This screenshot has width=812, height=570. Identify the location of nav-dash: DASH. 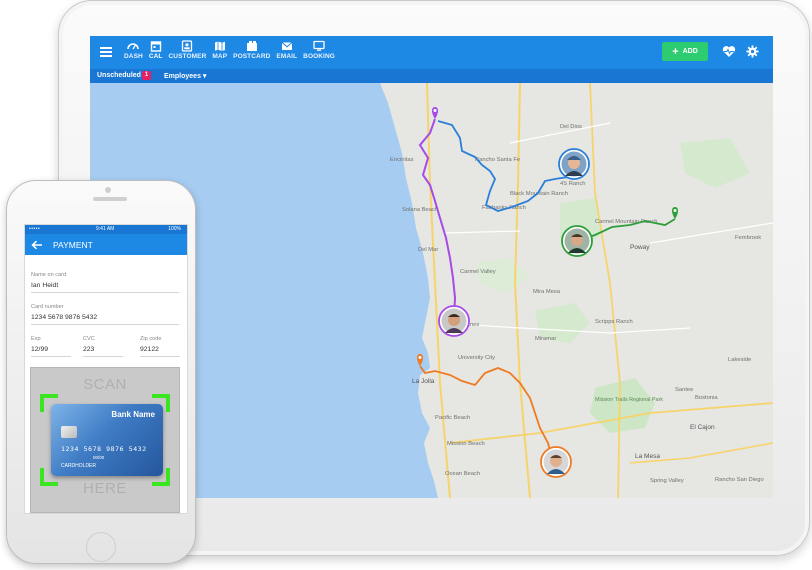
(133, 50).